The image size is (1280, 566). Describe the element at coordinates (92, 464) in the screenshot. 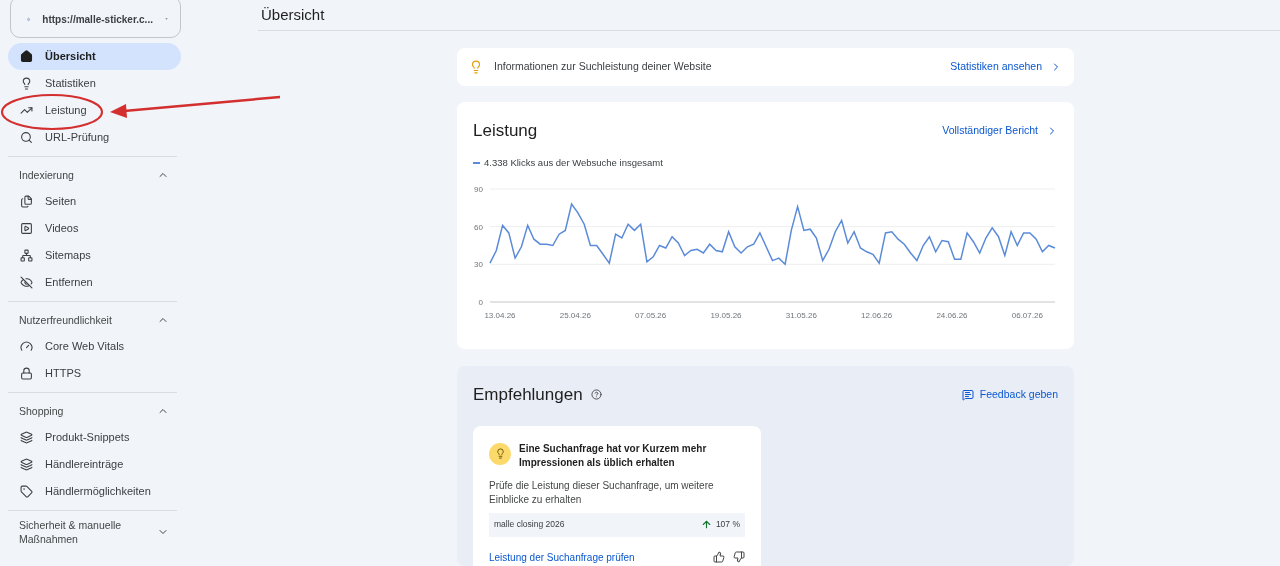

I see `sidebar-item: Händlereinträge` at that location.